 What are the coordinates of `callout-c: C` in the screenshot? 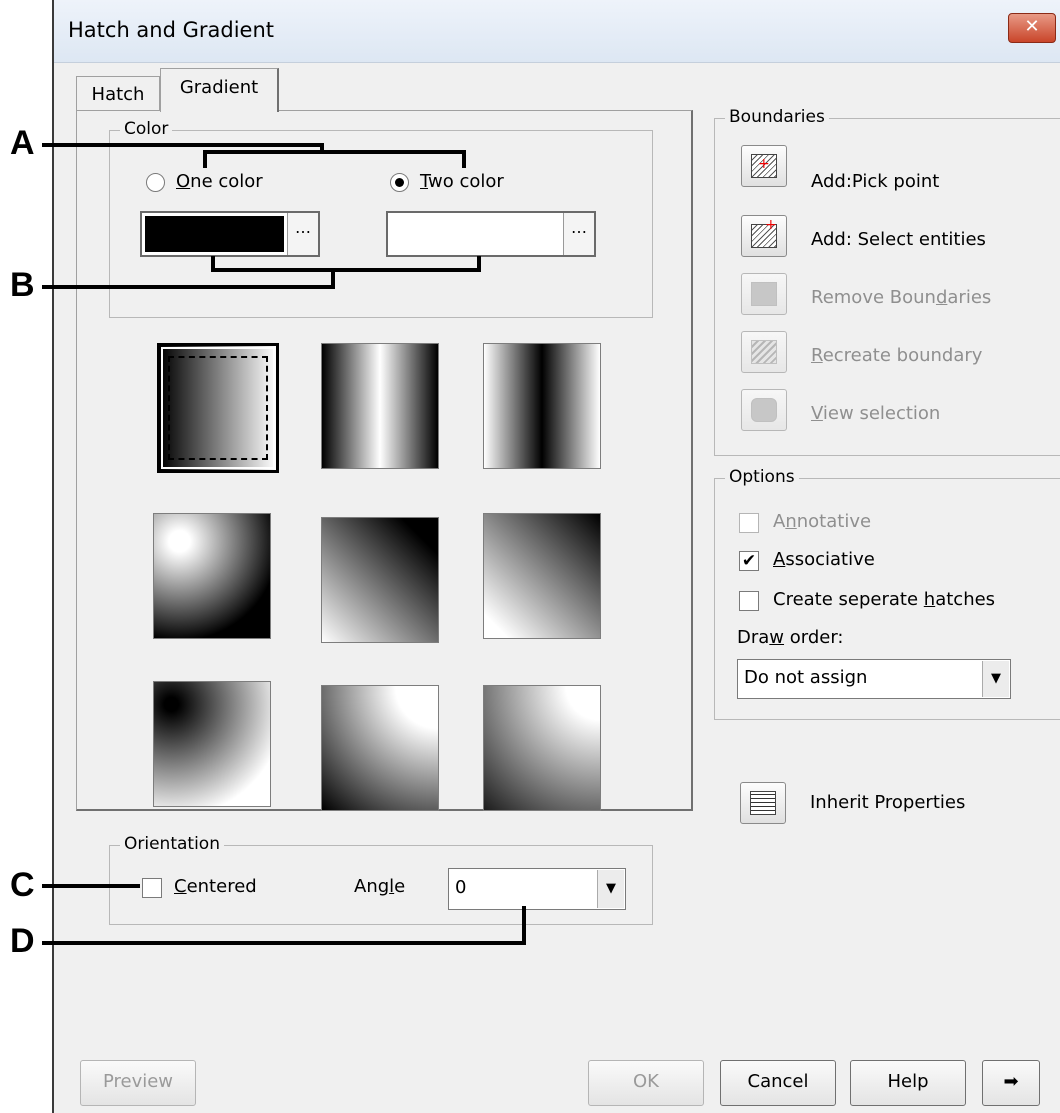 It's located at (22, 885).